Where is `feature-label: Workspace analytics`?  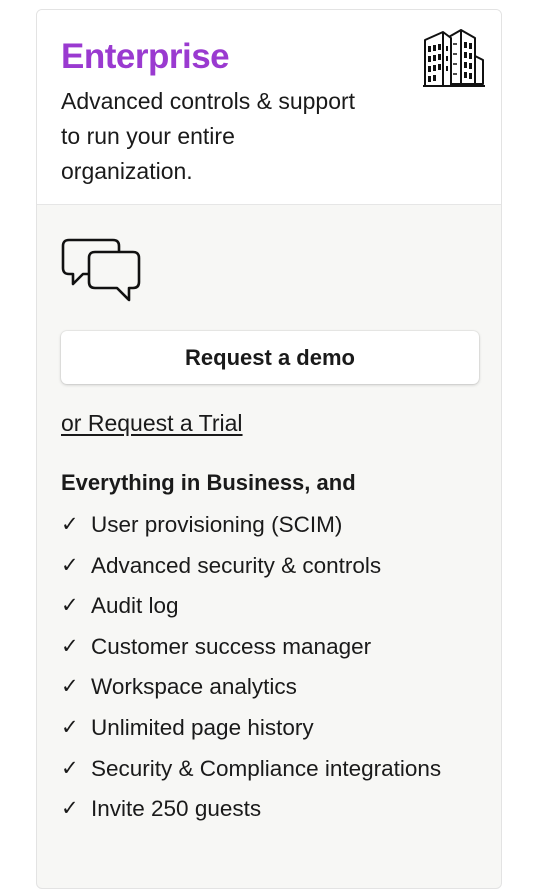 feature-label: Workspace analytics is located at coordinates (194, 687).